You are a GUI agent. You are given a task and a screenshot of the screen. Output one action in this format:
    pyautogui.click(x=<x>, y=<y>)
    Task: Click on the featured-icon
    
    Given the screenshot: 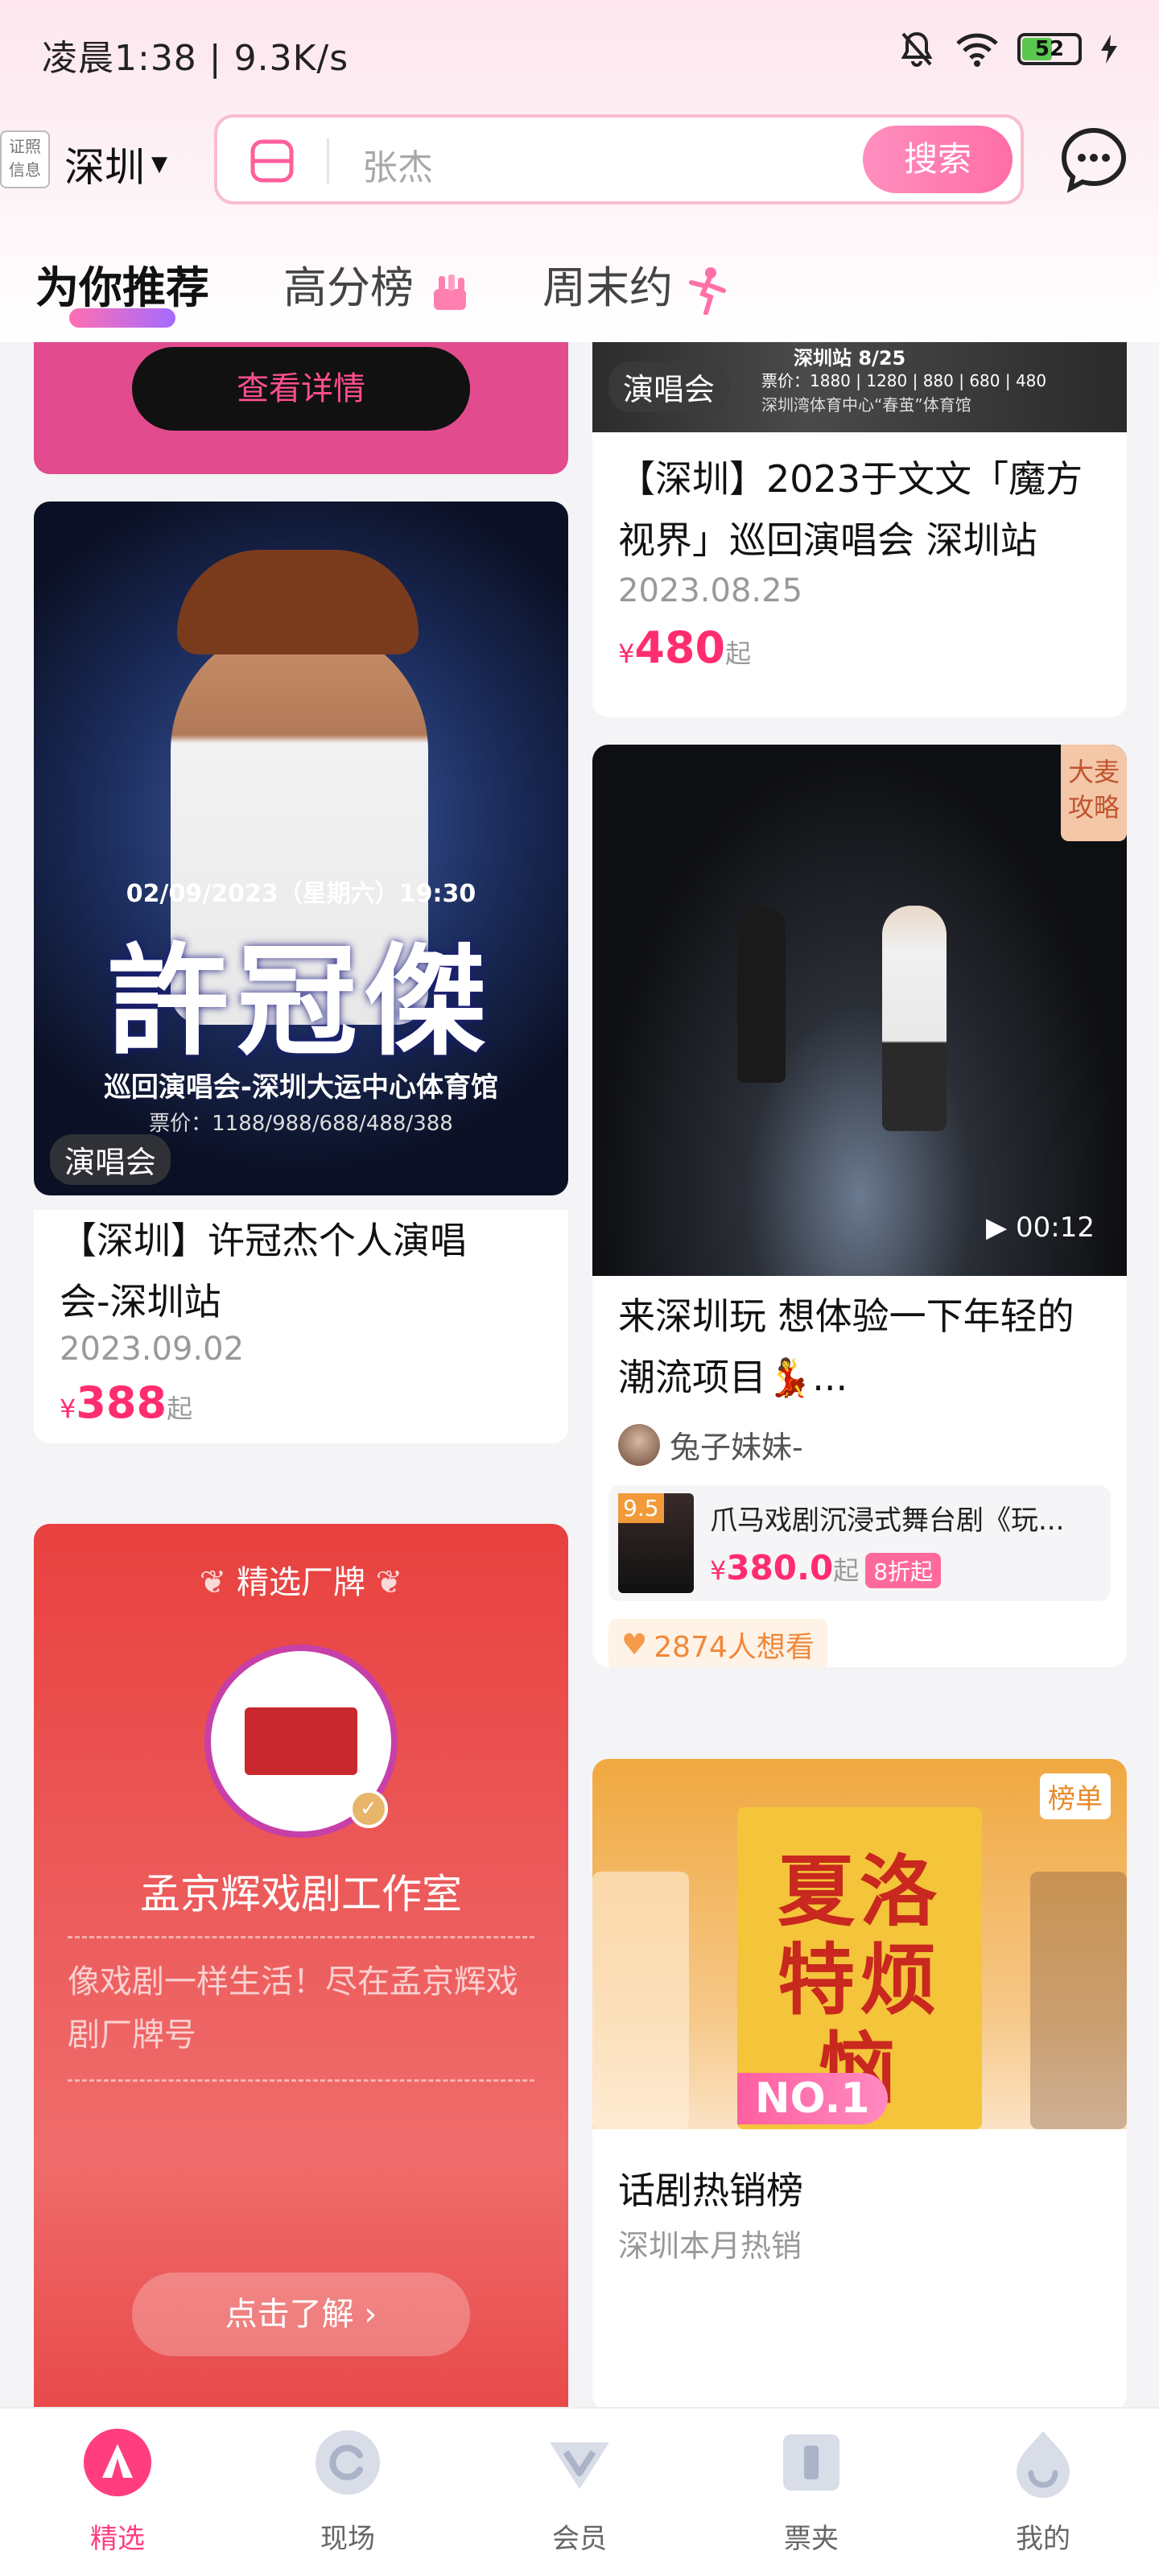 What is the action you would take?
    pyautogui.click(x=117, y=2462)
    